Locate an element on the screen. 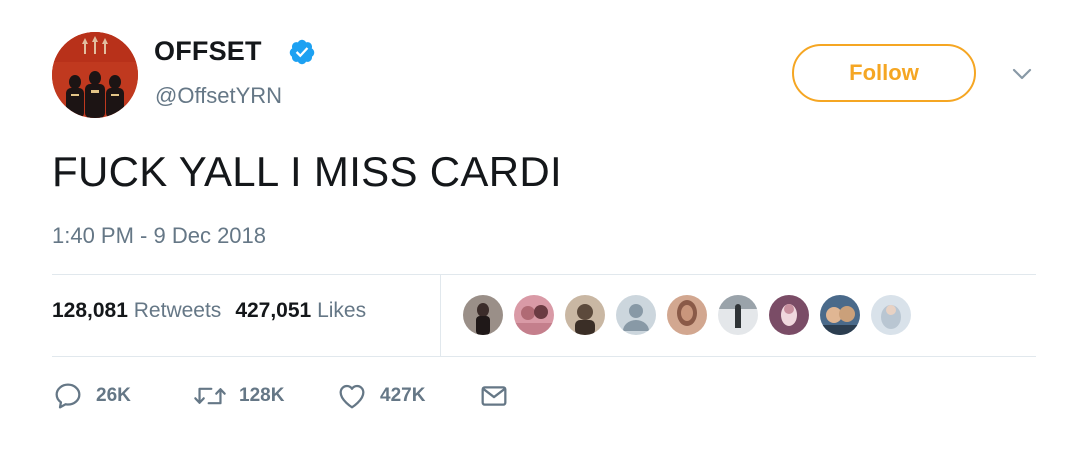 The width and height of the screenshot is (1080, 454). likes-stat: 427,051 Likes is located at coordinates (300, 310).